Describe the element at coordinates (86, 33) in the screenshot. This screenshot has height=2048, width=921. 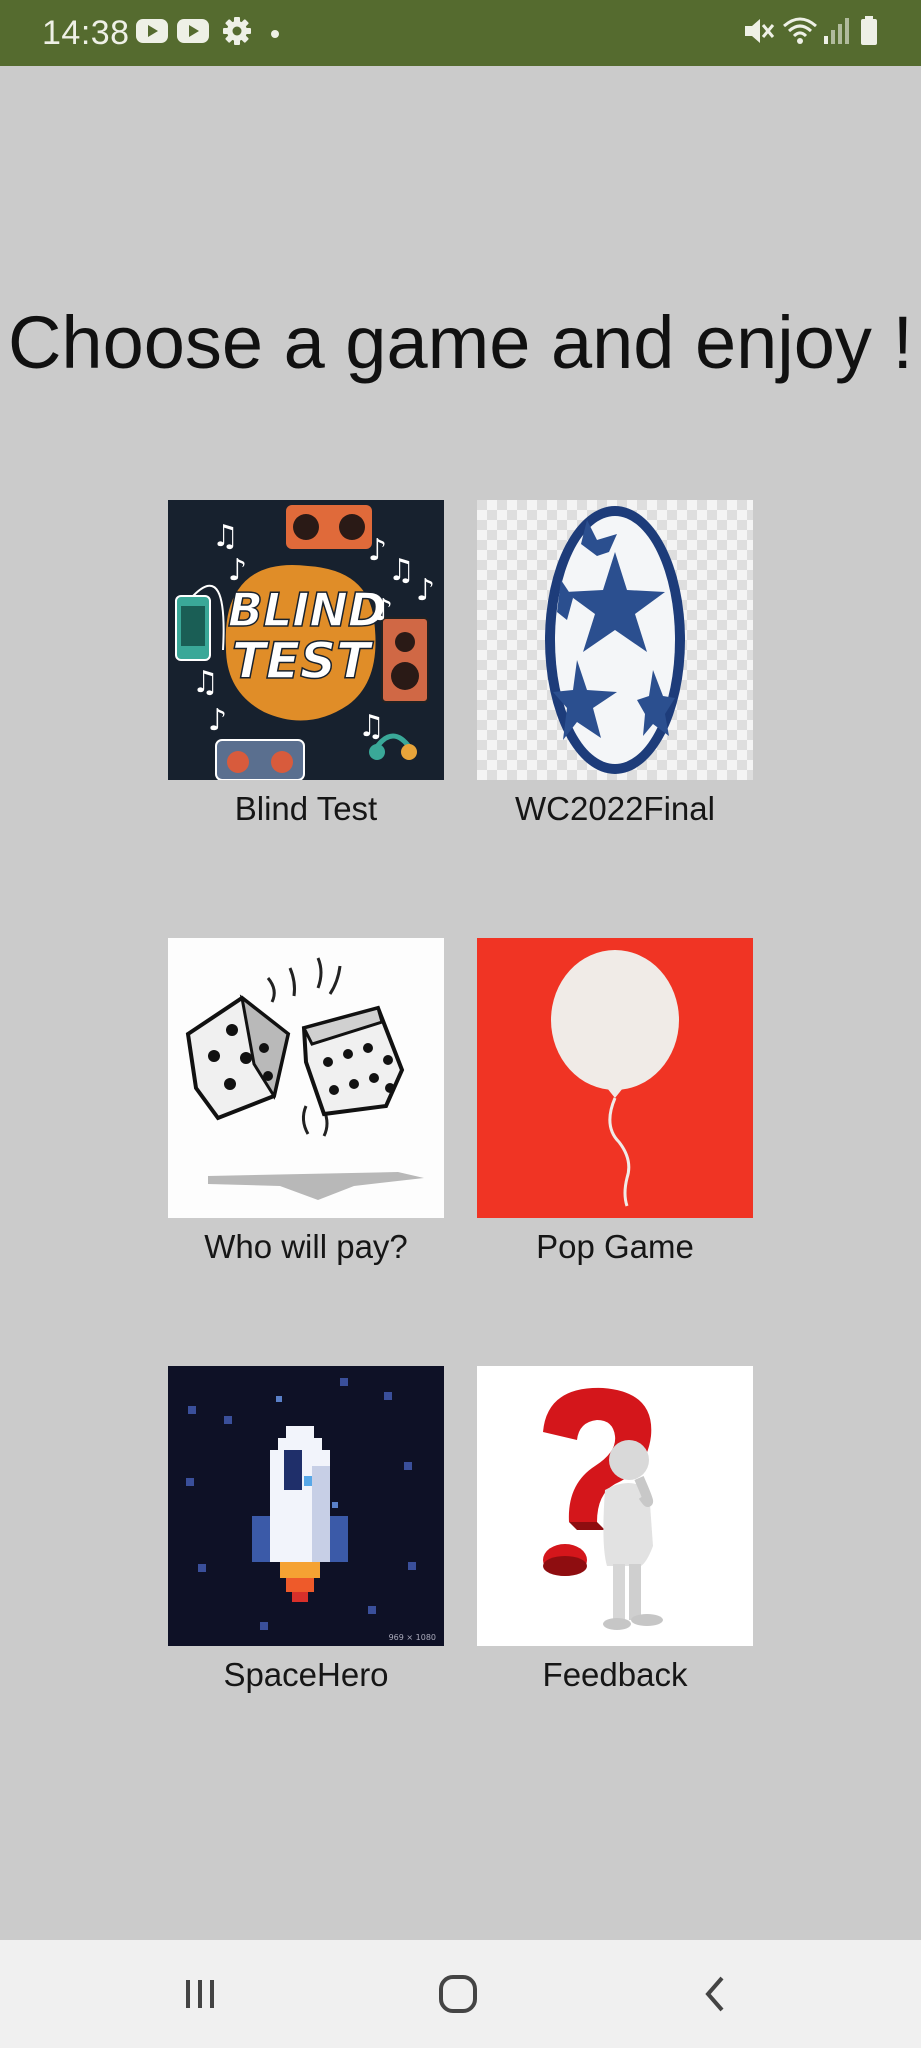
I see `status-time: 14:38` at that location.